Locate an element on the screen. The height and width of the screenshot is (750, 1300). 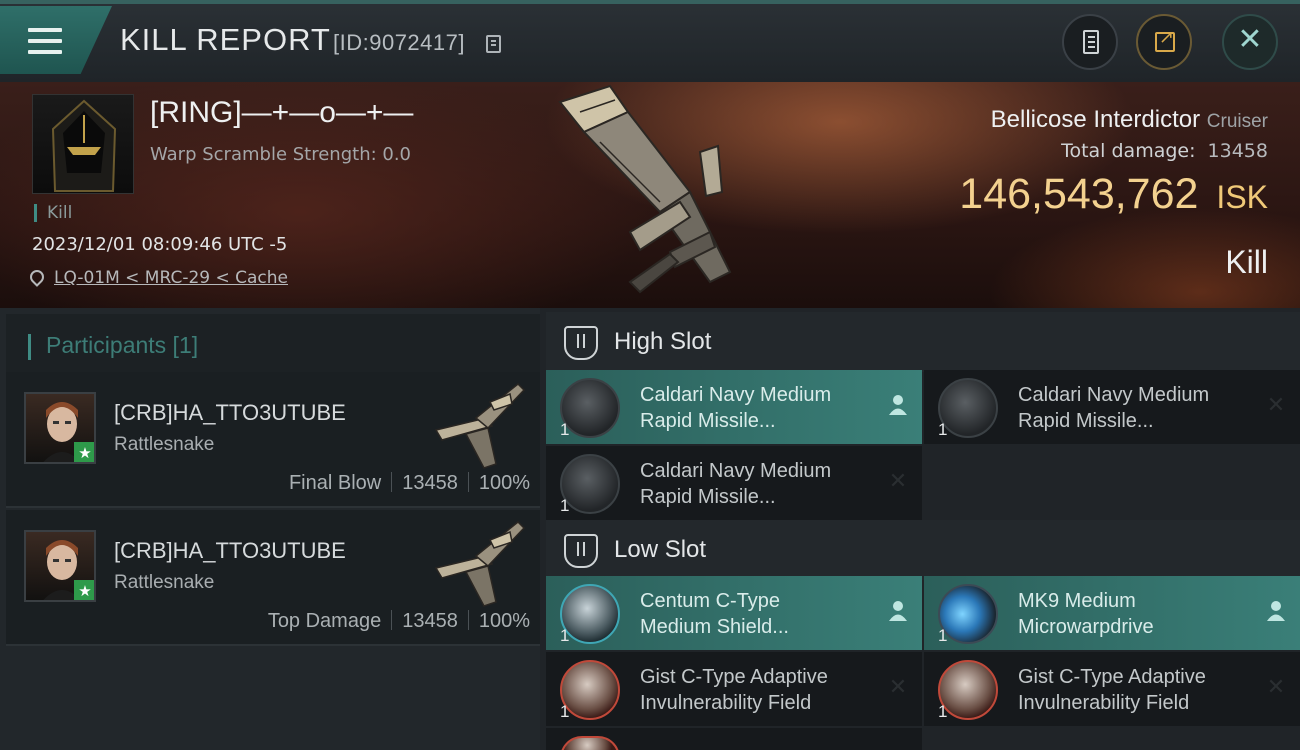
participants-title: Participants [1] is located at coordinates (122, 345).